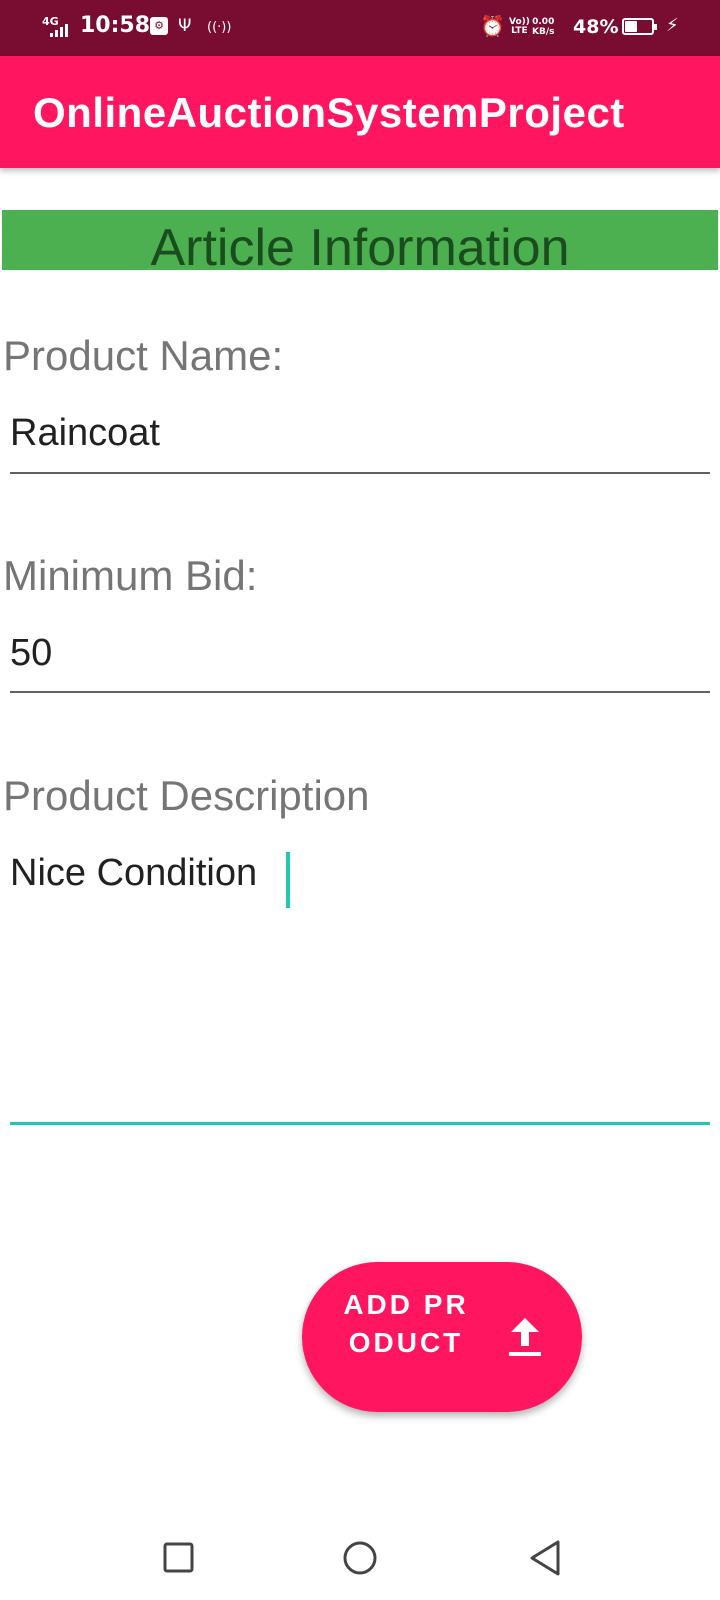 This screenshot has height=1600, width=720. Describe the element at coordinates (596, 27) in the screenshot. I see `battery-percent: 48%` at that location.